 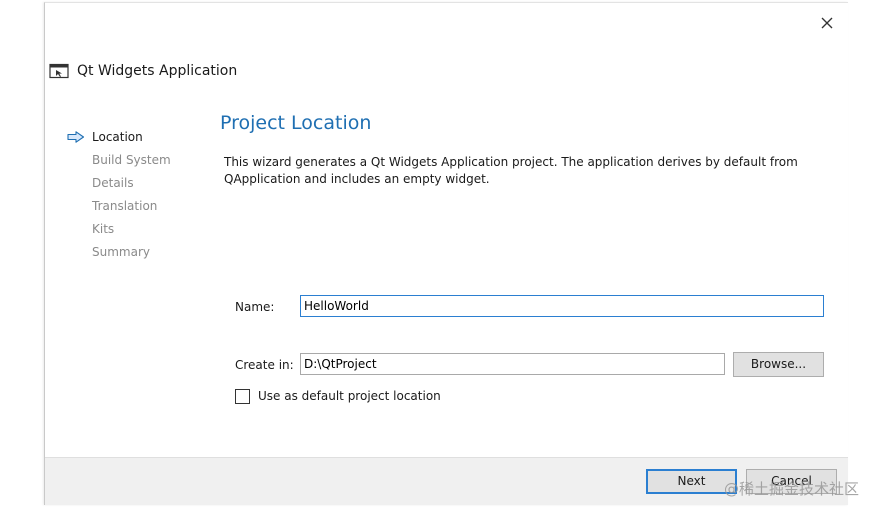 What do you see at coordinates (145, 139) in the screenshot?
I see `step-location: Location` at bounding box center [145, 139].